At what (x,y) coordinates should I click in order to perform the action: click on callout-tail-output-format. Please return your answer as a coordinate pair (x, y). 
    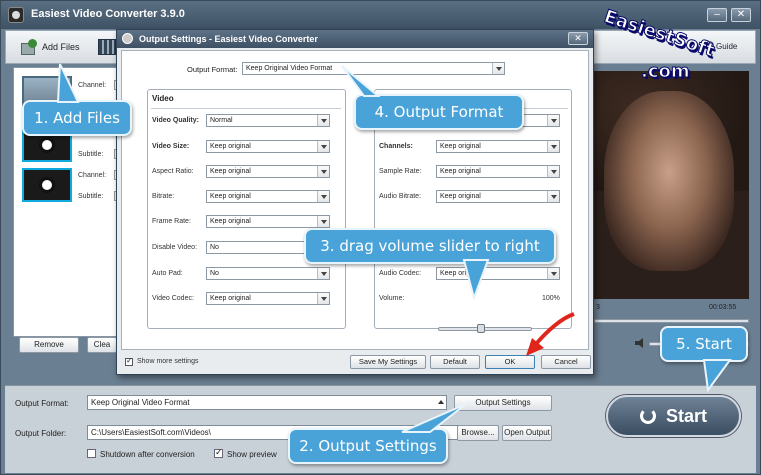
    Looking at the image, I should click on (360, 81).